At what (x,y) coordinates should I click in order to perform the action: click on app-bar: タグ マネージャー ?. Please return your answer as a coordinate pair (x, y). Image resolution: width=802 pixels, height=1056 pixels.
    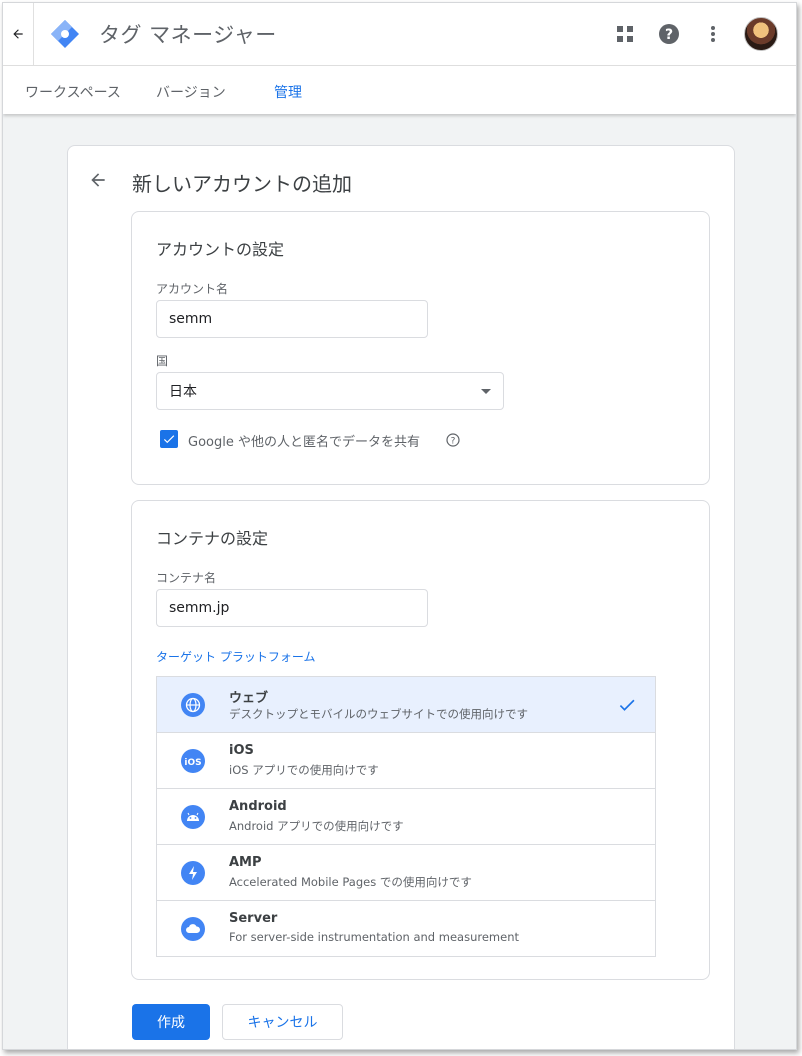
    Looking at the image, I should click on (399, 34).